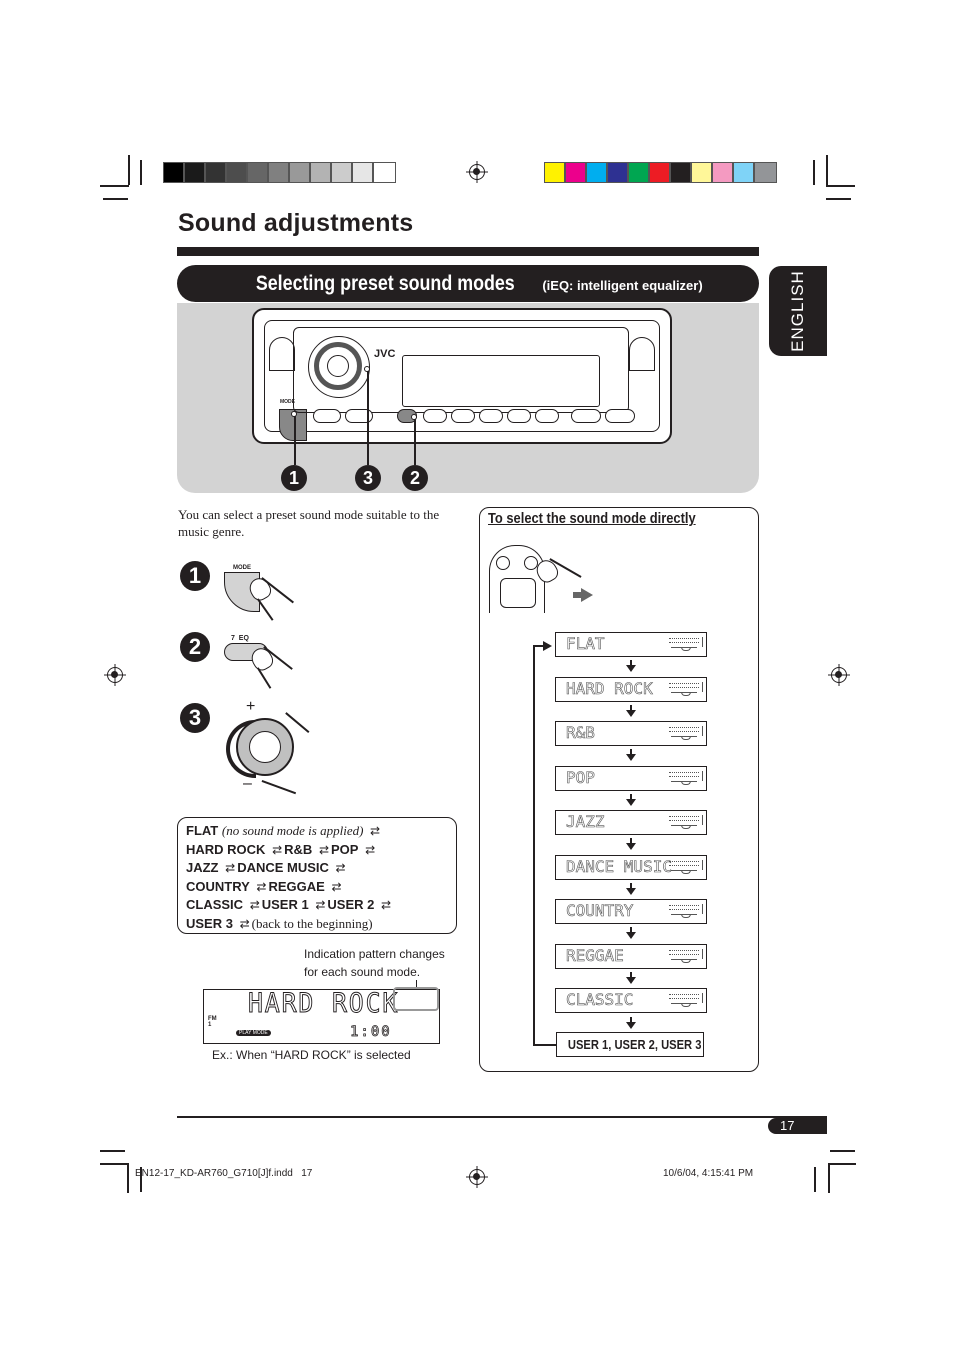  I want to click on release-button, so click(282, 354).